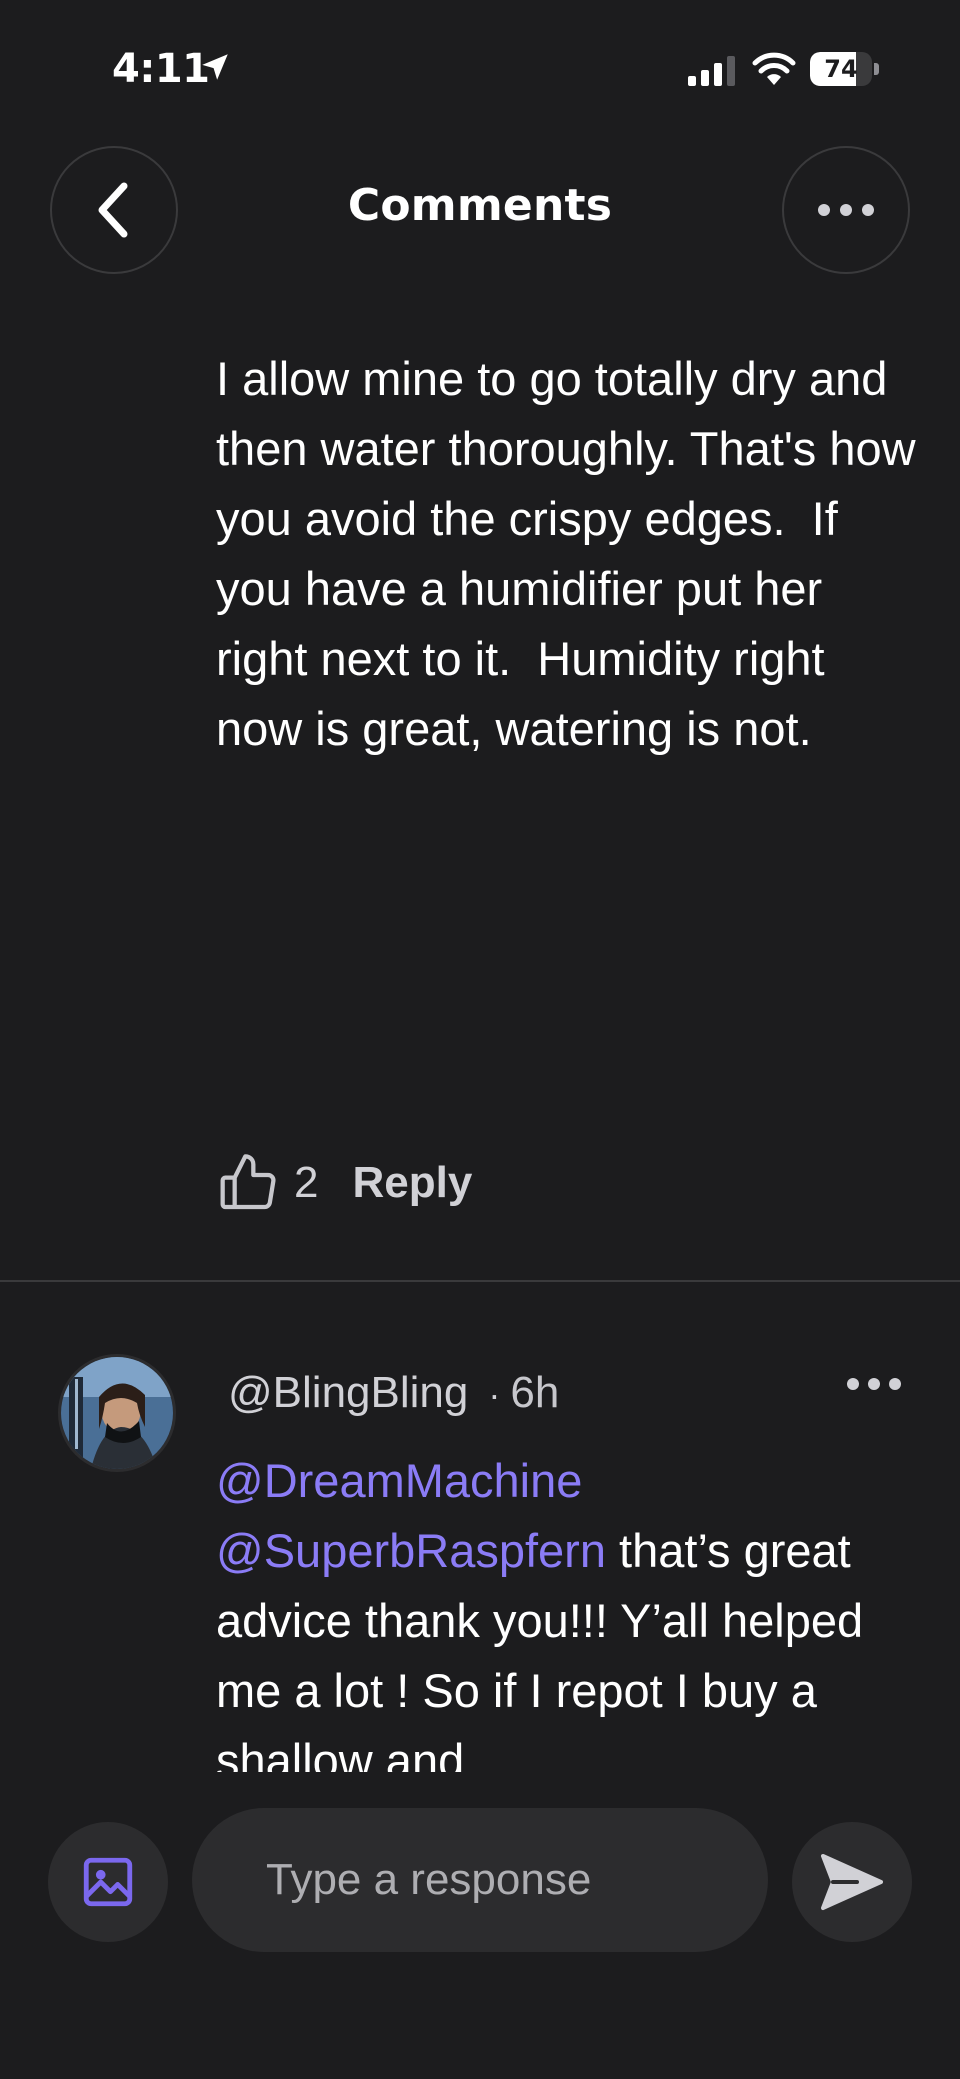  I want to click on battery-icon: 74, so click(845, 70).